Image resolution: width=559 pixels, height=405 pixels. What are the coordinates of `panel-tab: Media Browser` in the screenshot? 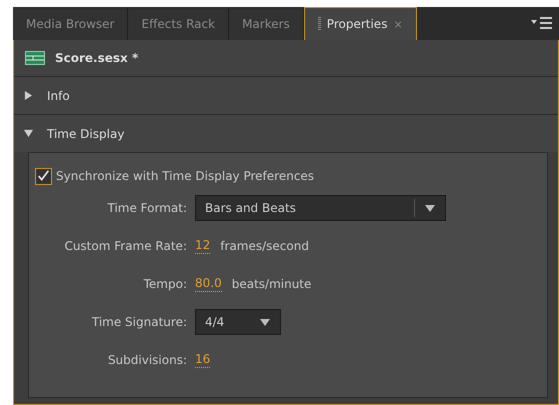 It's located at (70, 24).